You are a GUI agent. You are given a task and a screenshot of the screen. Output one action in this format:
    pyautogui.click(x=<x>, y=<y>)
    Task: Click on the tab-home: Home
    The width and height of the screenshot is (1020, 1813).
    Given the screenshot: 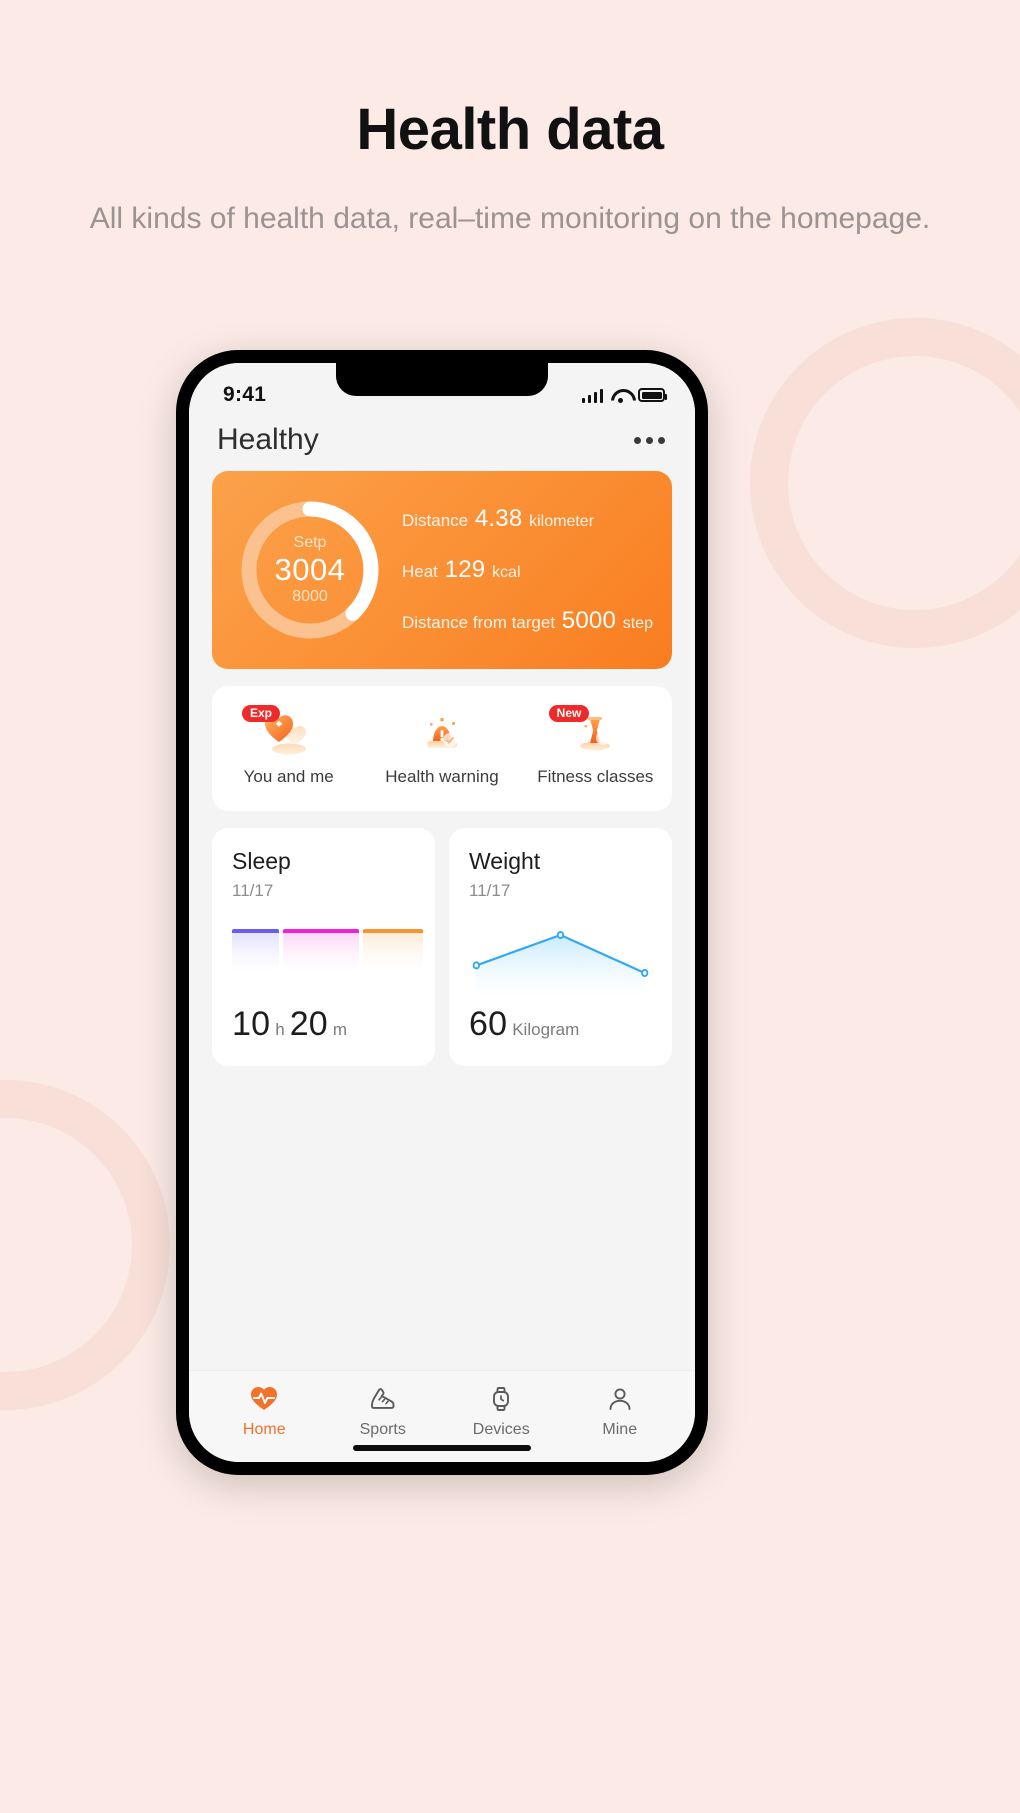 What is the action you would take?
    pyautogui.click(x=264, y=1411)
    